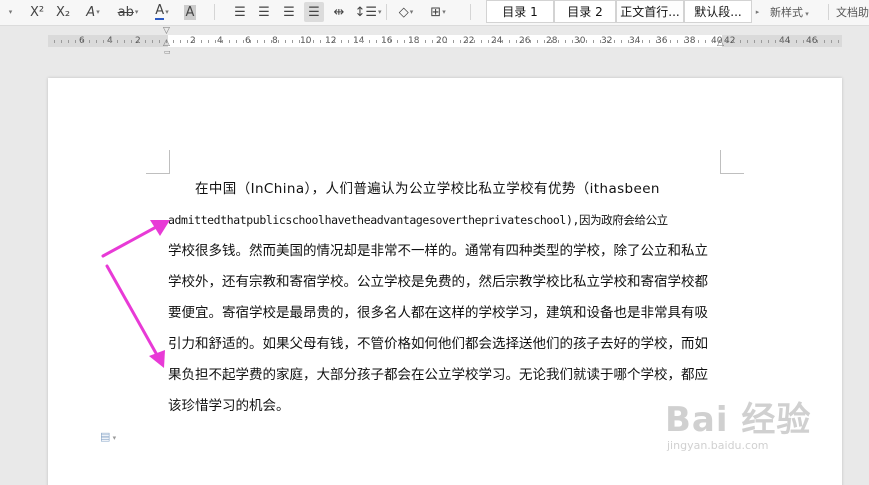 The width and height of the screenshot is (869, 485). What do you see at coordinates (497, 41) in the screenshot?
I see `ruler-number: 24` at bounding box center [497, 41].